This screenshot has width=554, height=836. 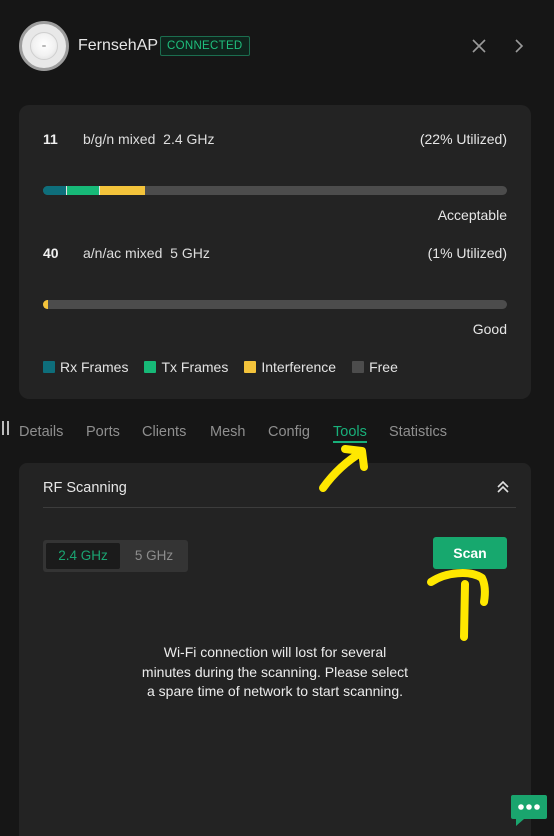 What do you see at coordinates (470, 553) in the screenshot?
I see `scan-button: Scan` at bounding box center [470, 553].